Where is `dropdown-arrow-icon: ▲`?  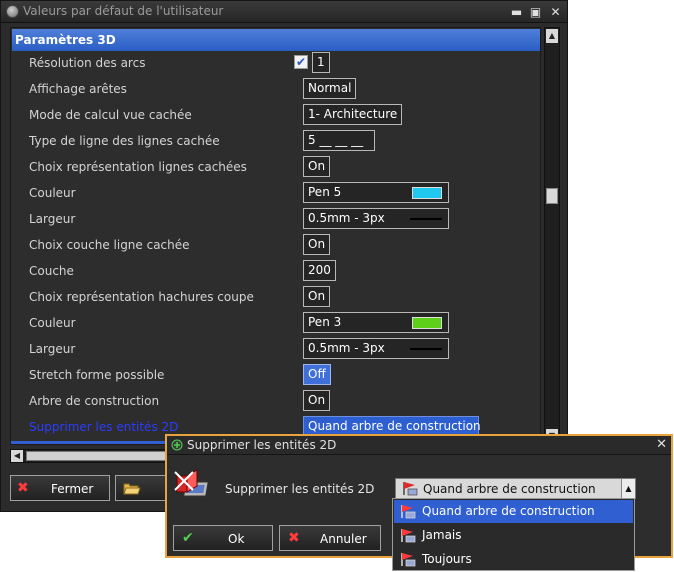
dropdown-arrow-icon: ▲ is located at coordinates (628, 488).